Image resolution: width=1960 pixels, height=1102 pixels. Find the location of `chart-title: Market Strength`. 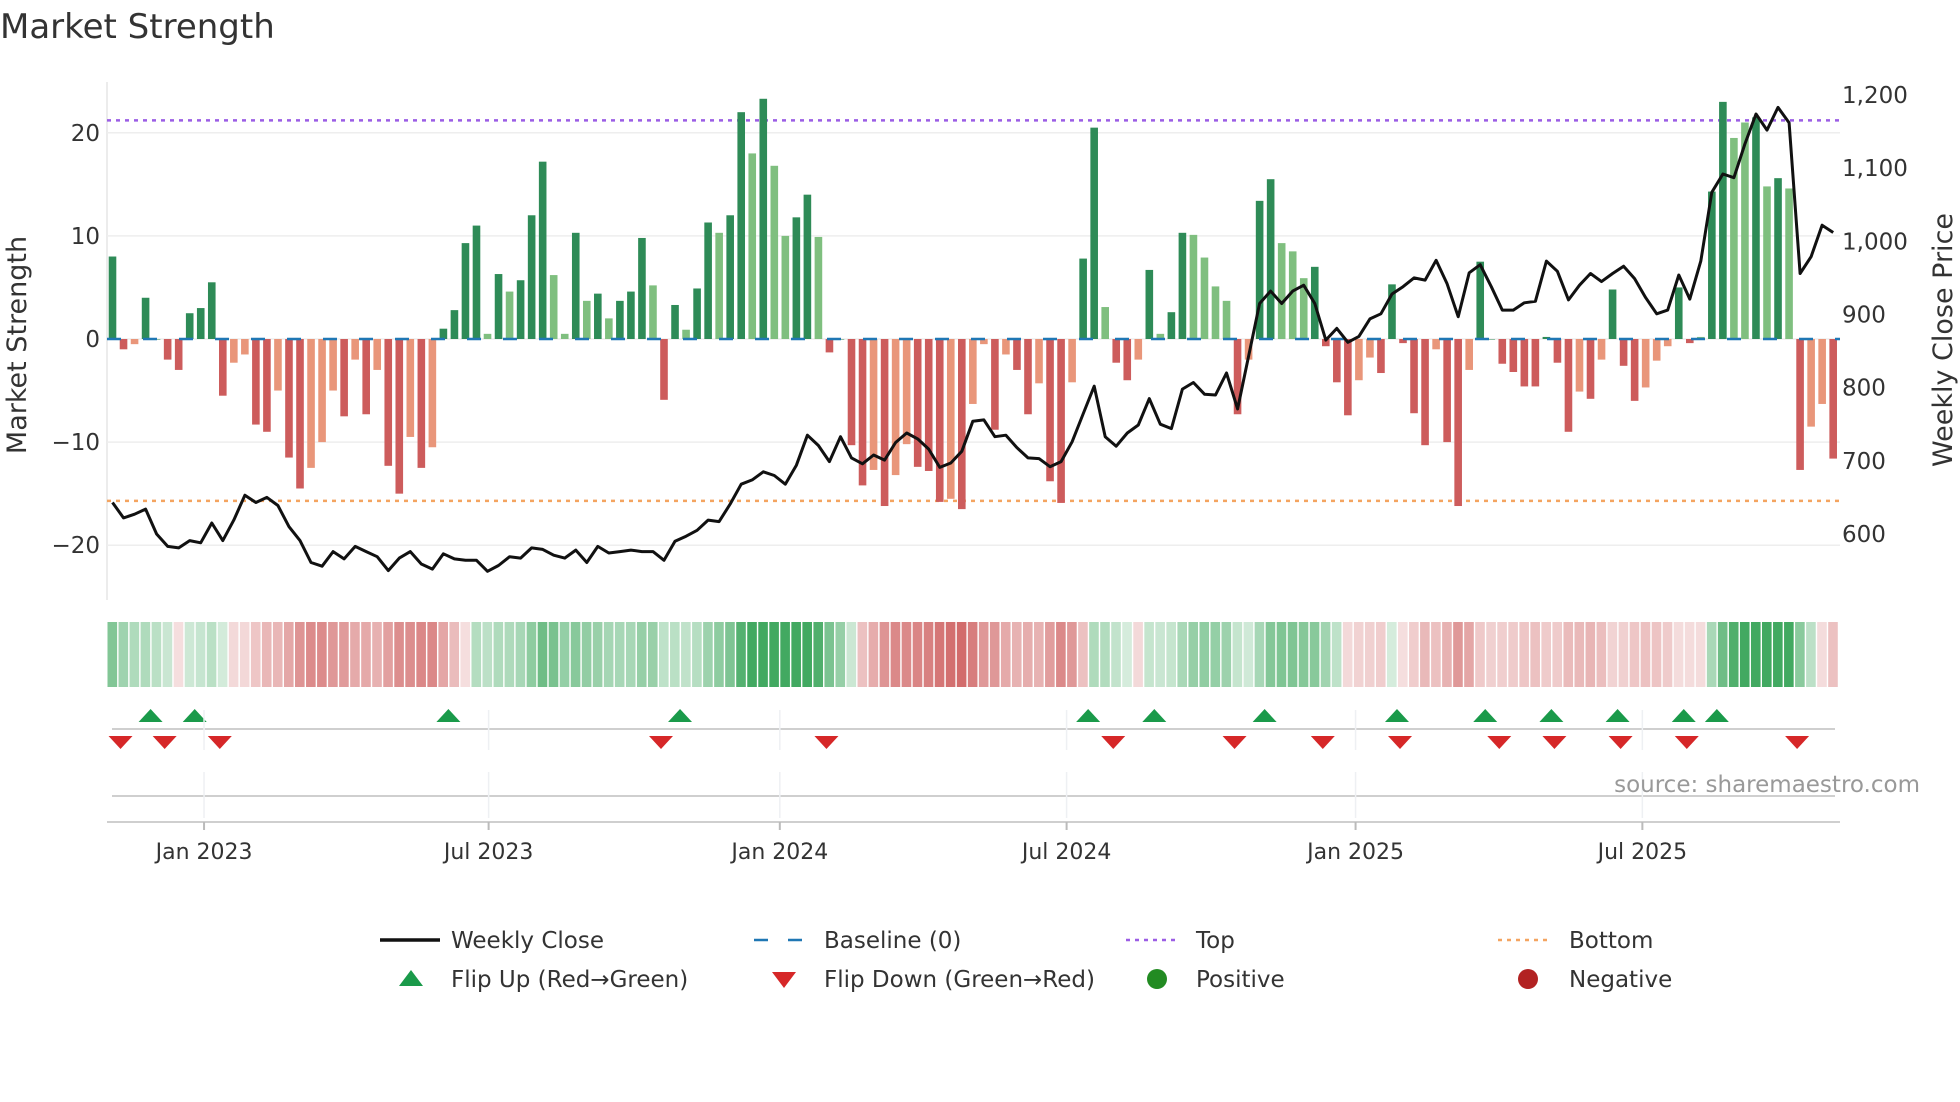

chart-title: Market Strength is located at coordinates (137, 27).